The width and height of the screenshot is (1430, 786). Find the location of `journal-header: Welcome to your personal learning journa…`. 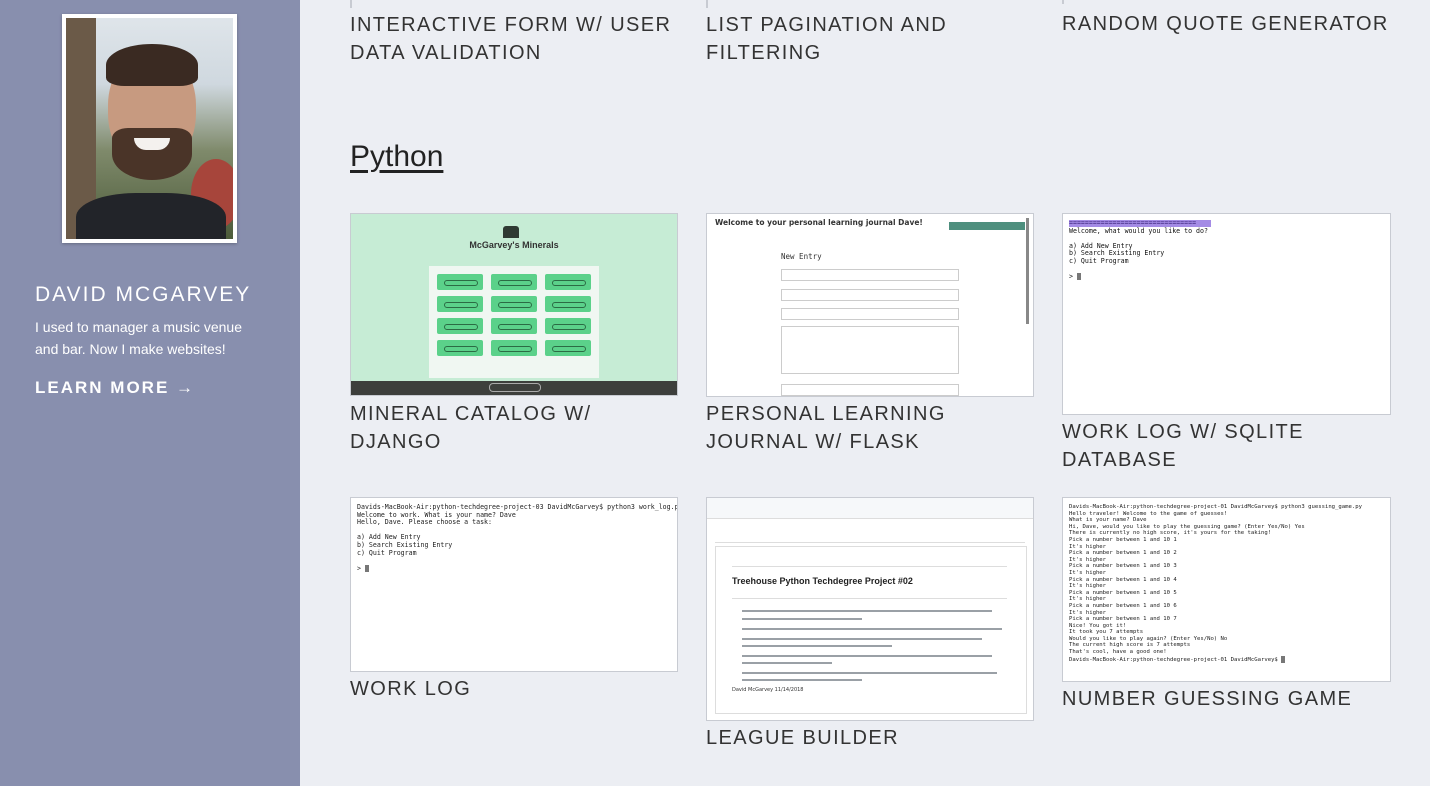

journal-header: Welcome to your personal learning journa… is located at coordinates (819, 222).